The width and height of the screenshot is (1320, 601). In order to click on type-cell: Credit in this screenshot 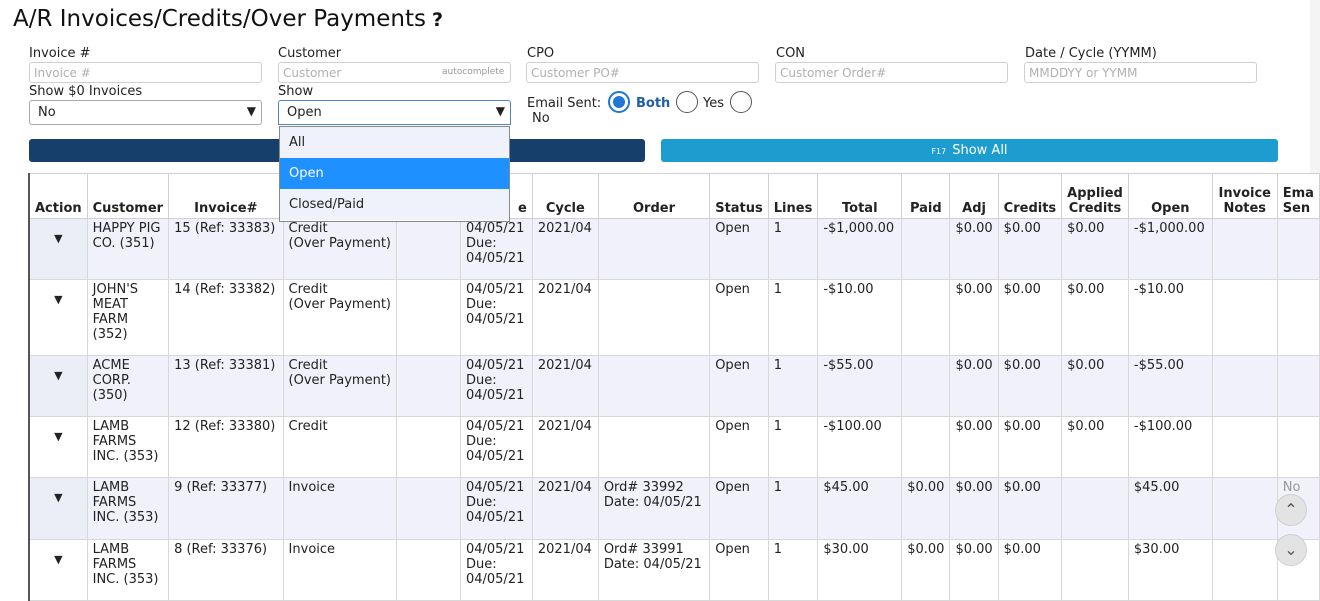, I will do `click(340, 447)`.